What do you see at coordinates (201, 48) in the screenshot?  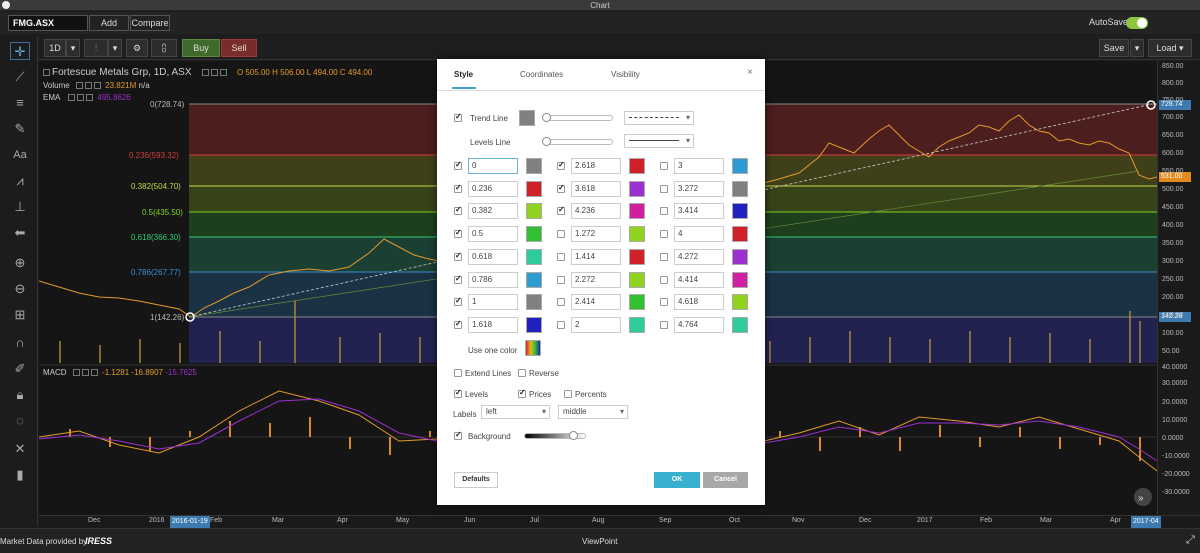 I see `buy-button: Buy` at bounding box center [201, 48].